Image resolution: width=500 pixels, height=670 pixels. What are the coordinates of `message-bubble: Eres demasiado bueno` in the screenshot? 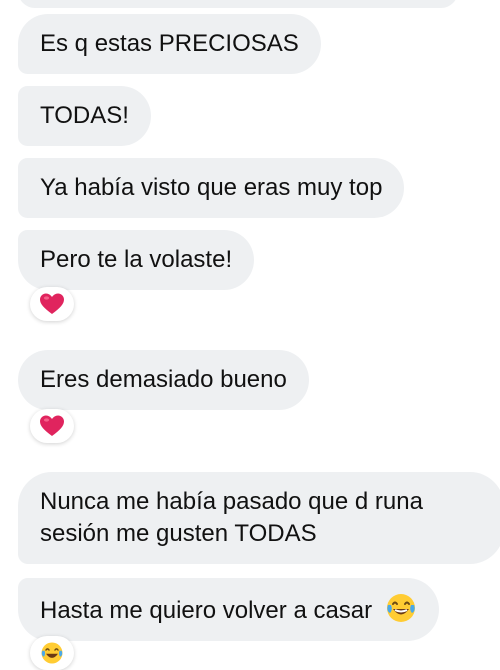 It's located at (163, 380).